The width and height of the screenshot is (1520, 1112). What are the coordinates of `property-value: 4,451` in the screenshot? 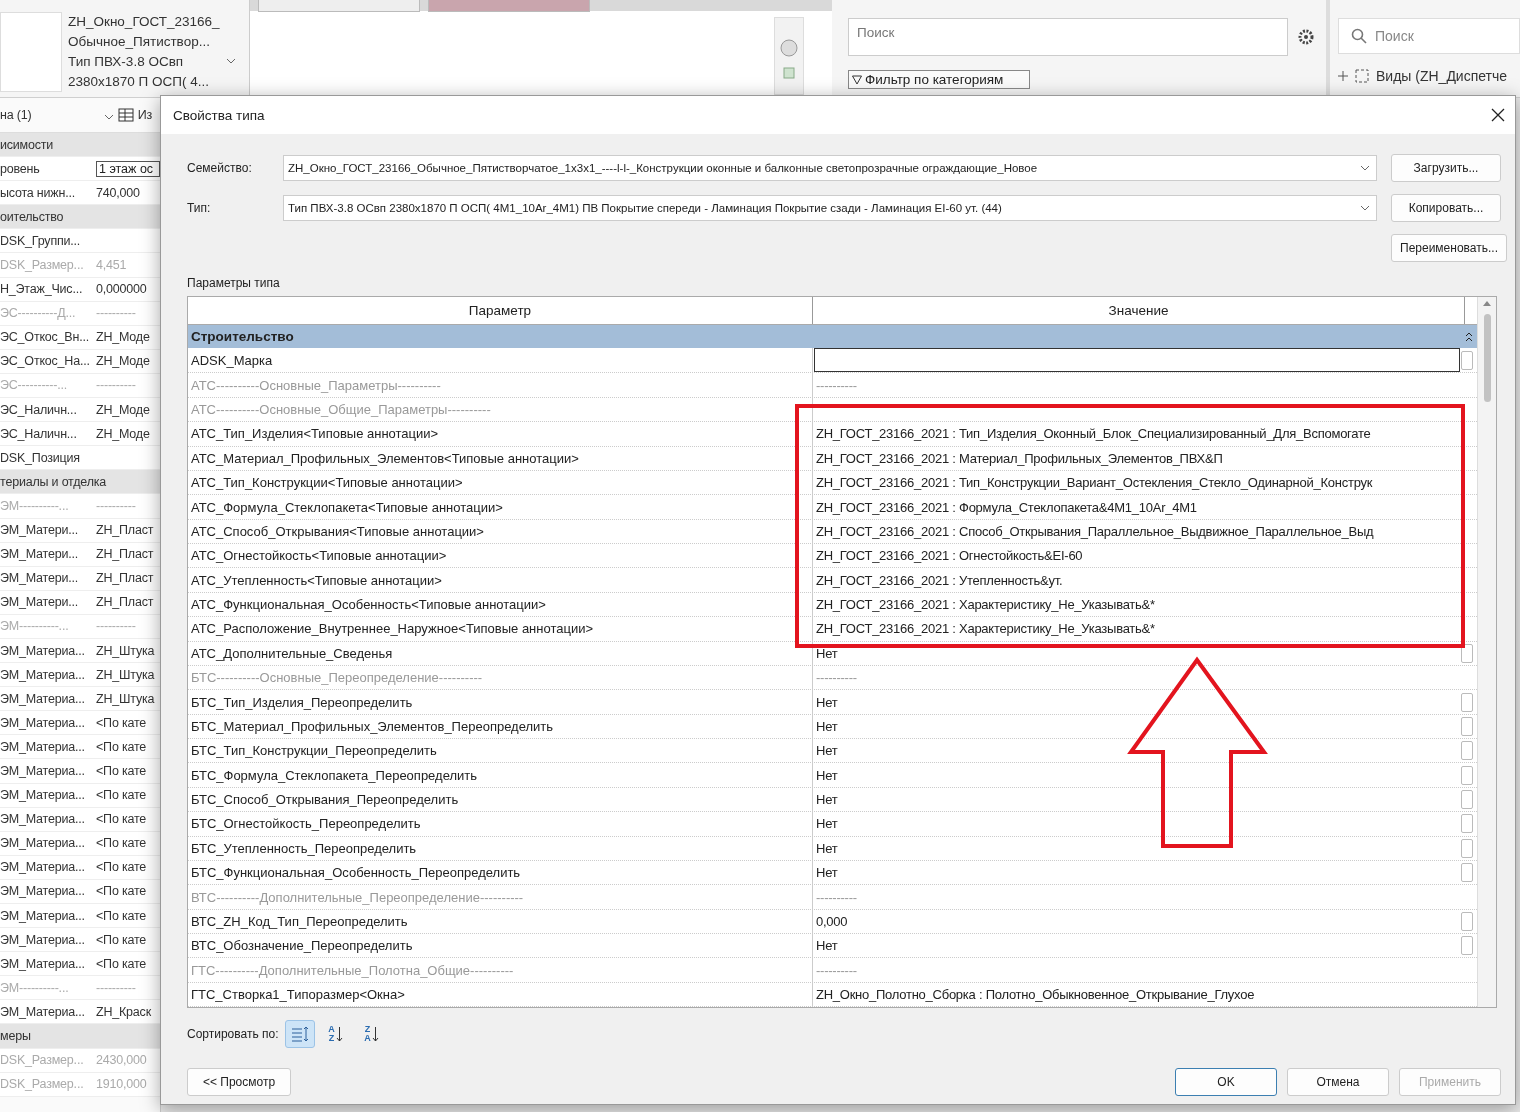 It's located at (112, 265).